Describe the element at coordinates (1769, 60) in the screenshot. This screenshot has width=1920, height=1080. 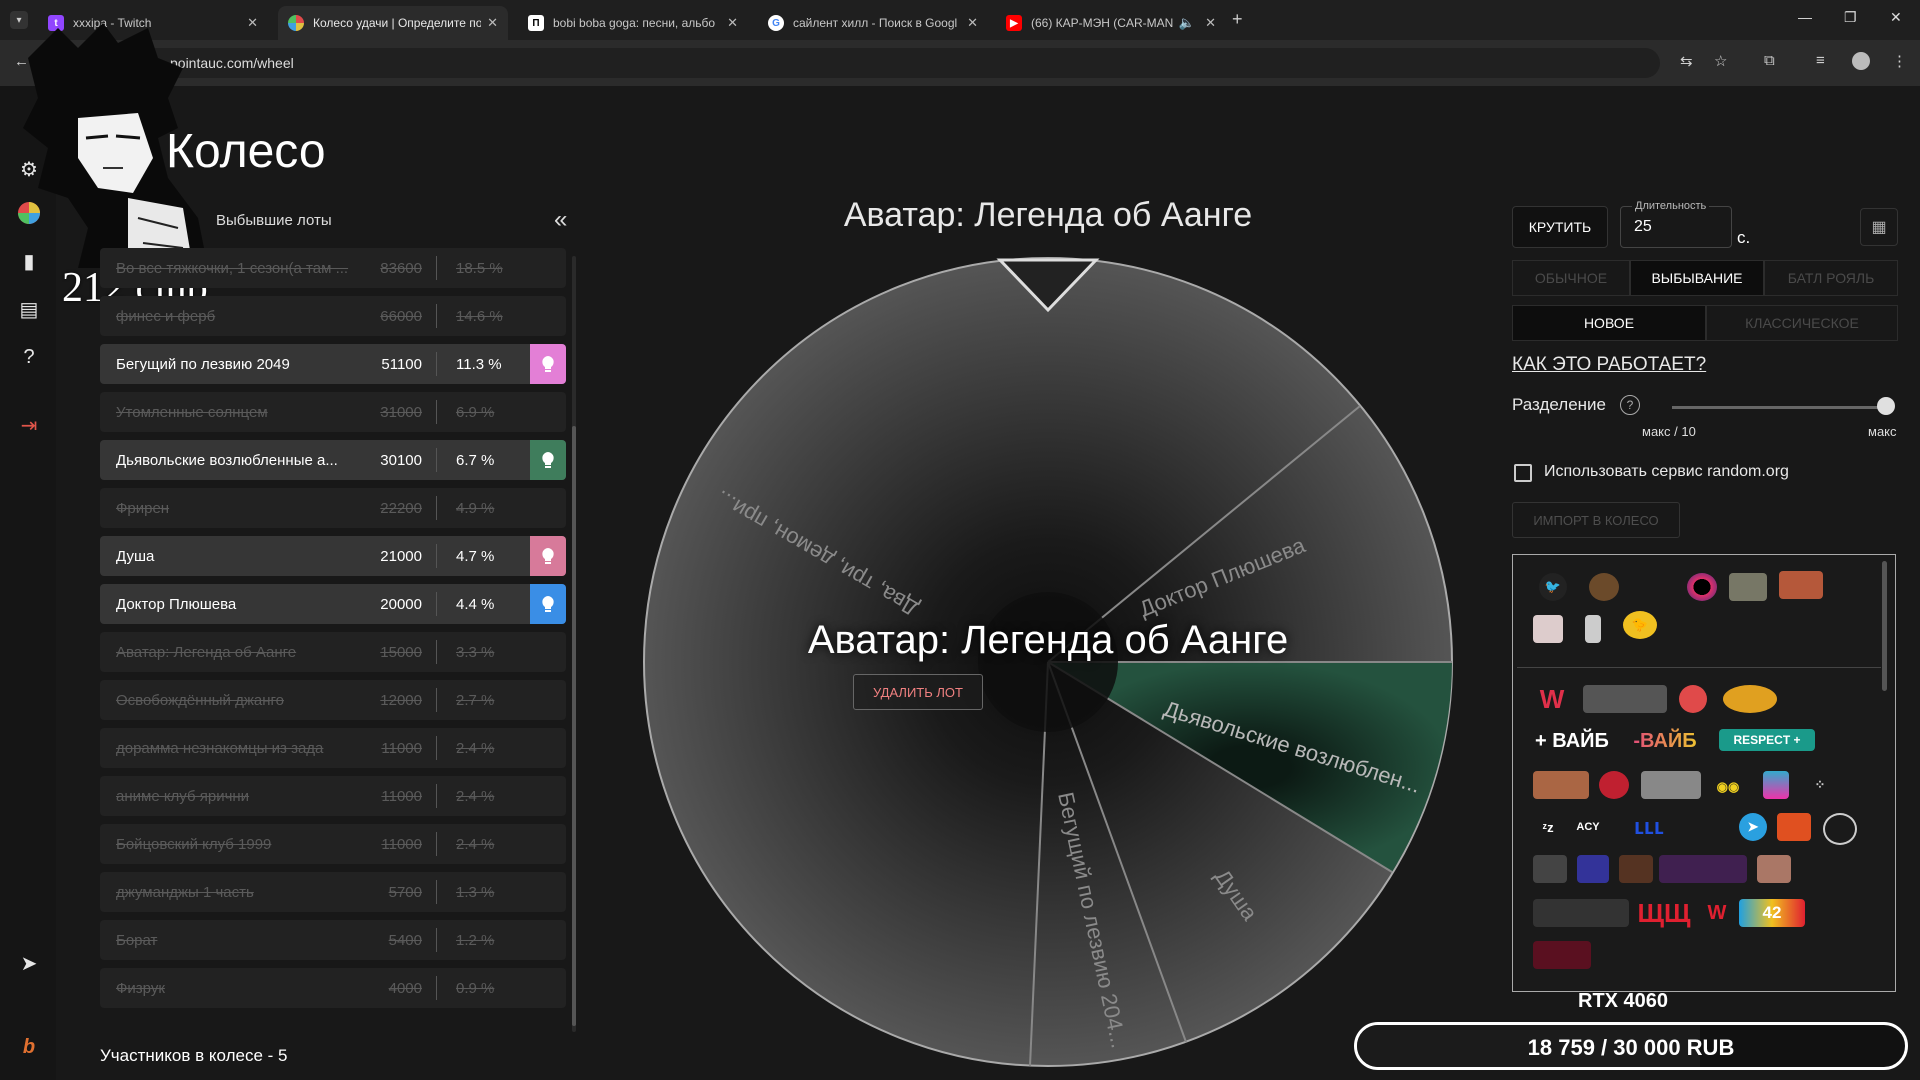
I see `extensions-icon: ⧉` at that location.